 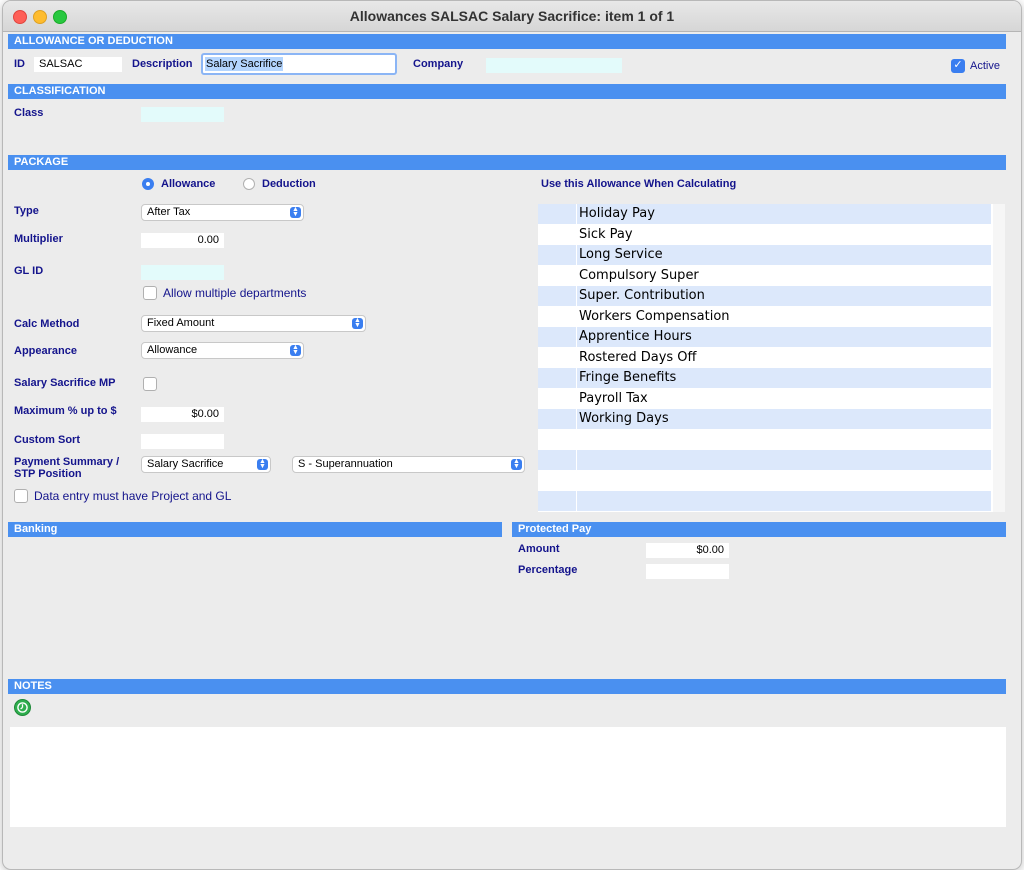 I want to click on payment-summary-value: Salary Sacrifice, so click(x=185, y=464).